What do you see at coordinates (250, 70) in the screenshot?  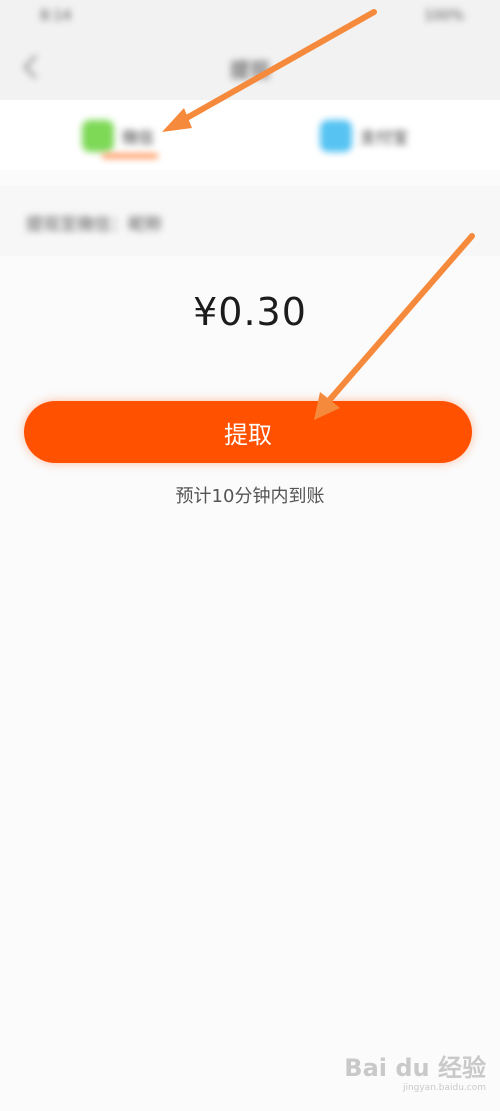 I see `page-title: 提现` at bounding box center [250, 70].